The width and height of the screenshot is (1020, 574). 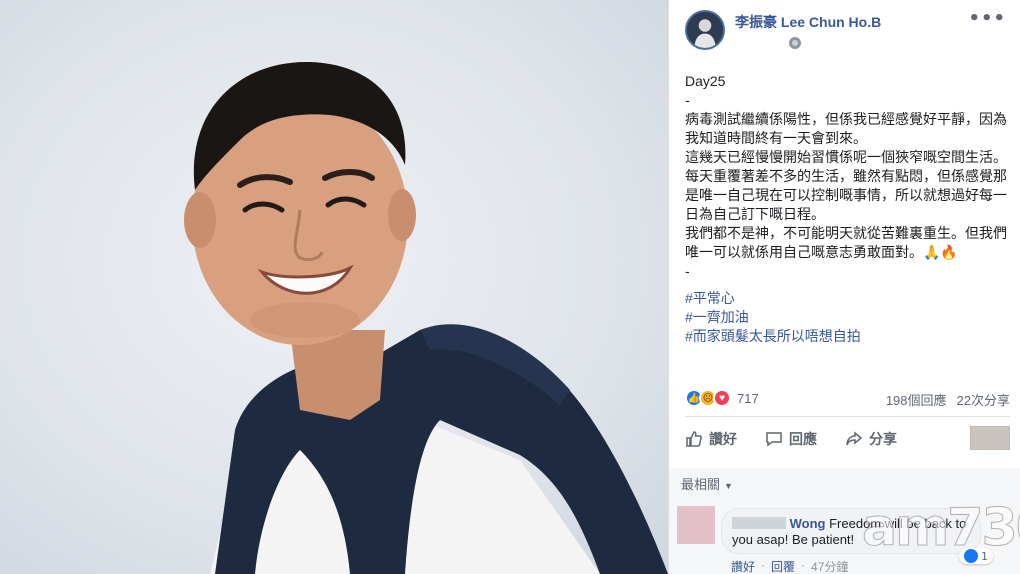 I want to click on more-horizontal-icon: •••, so click(x=987, y=19).